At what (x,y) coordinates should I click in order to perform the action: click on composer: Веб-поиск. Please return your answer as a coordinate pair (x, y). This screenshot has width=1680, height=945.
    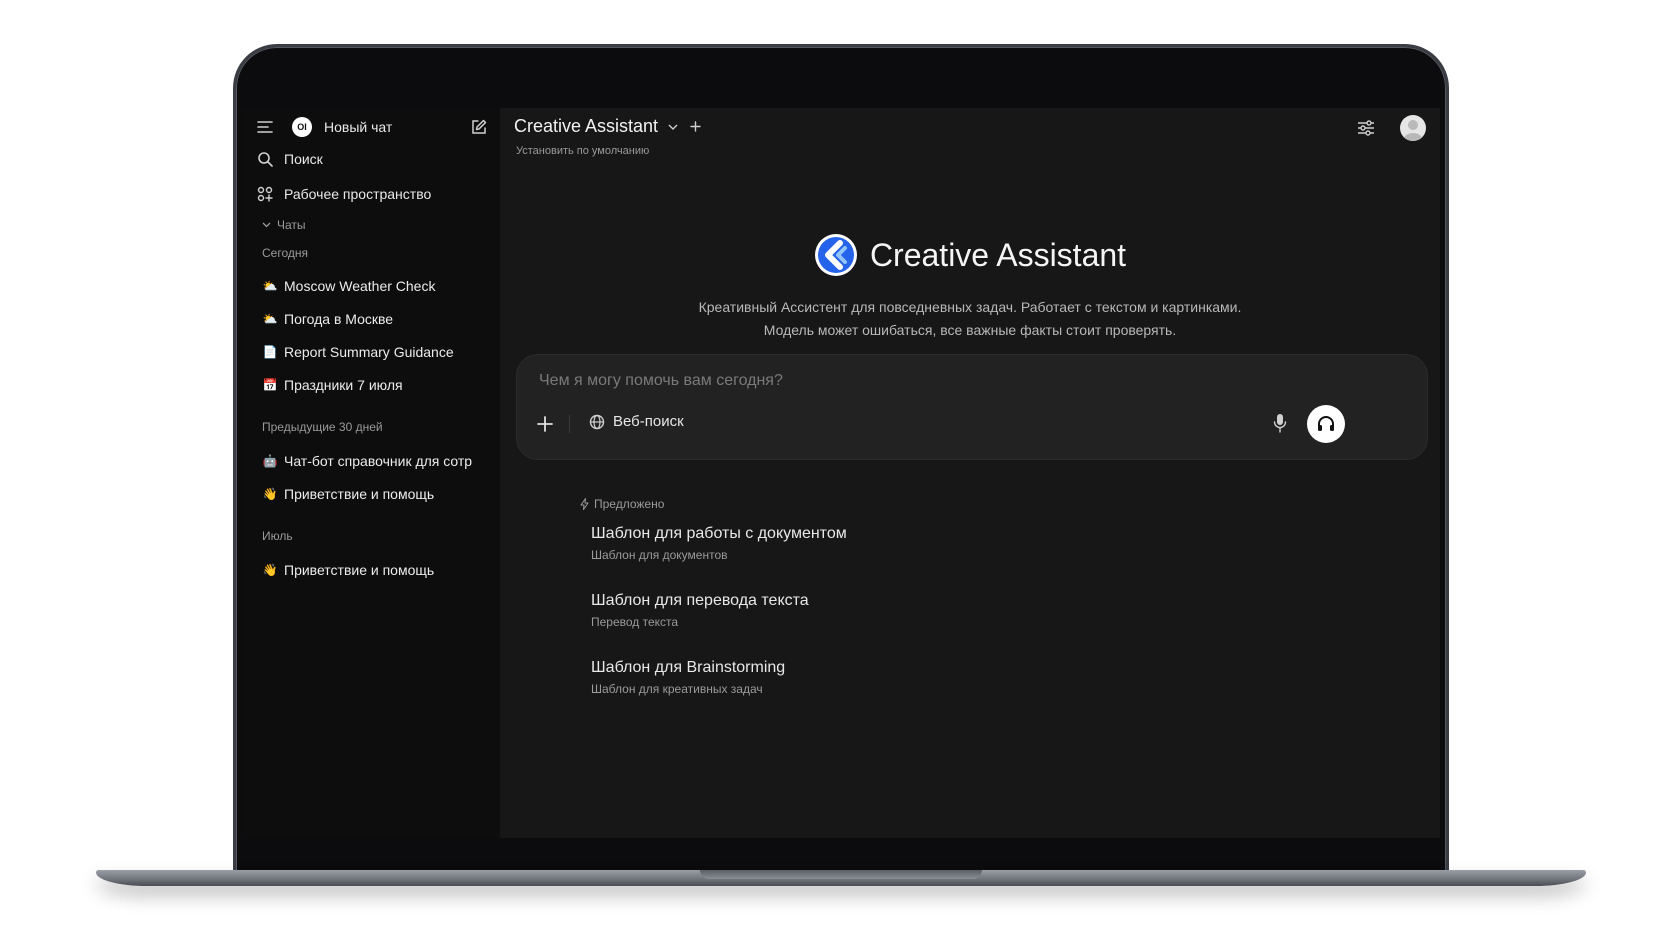
    Looking at the image, I should click on (972, 407).